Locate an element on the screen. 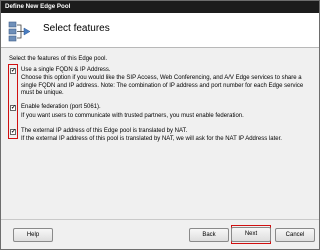  wizard-header: Select features is located at coordinates (160, 30).